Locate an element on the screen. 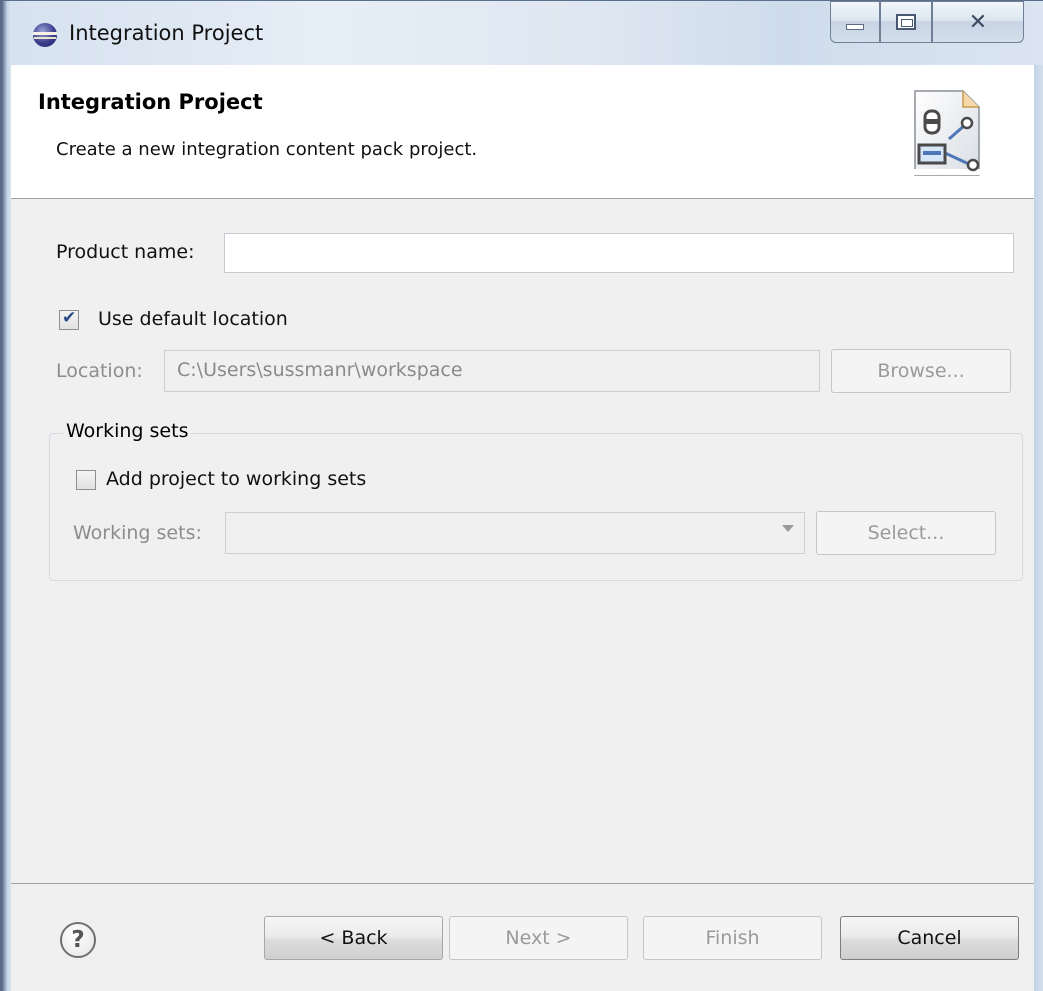 The image size is (1043, 991). chevron-down-icon is located at coordinates (788, 528).